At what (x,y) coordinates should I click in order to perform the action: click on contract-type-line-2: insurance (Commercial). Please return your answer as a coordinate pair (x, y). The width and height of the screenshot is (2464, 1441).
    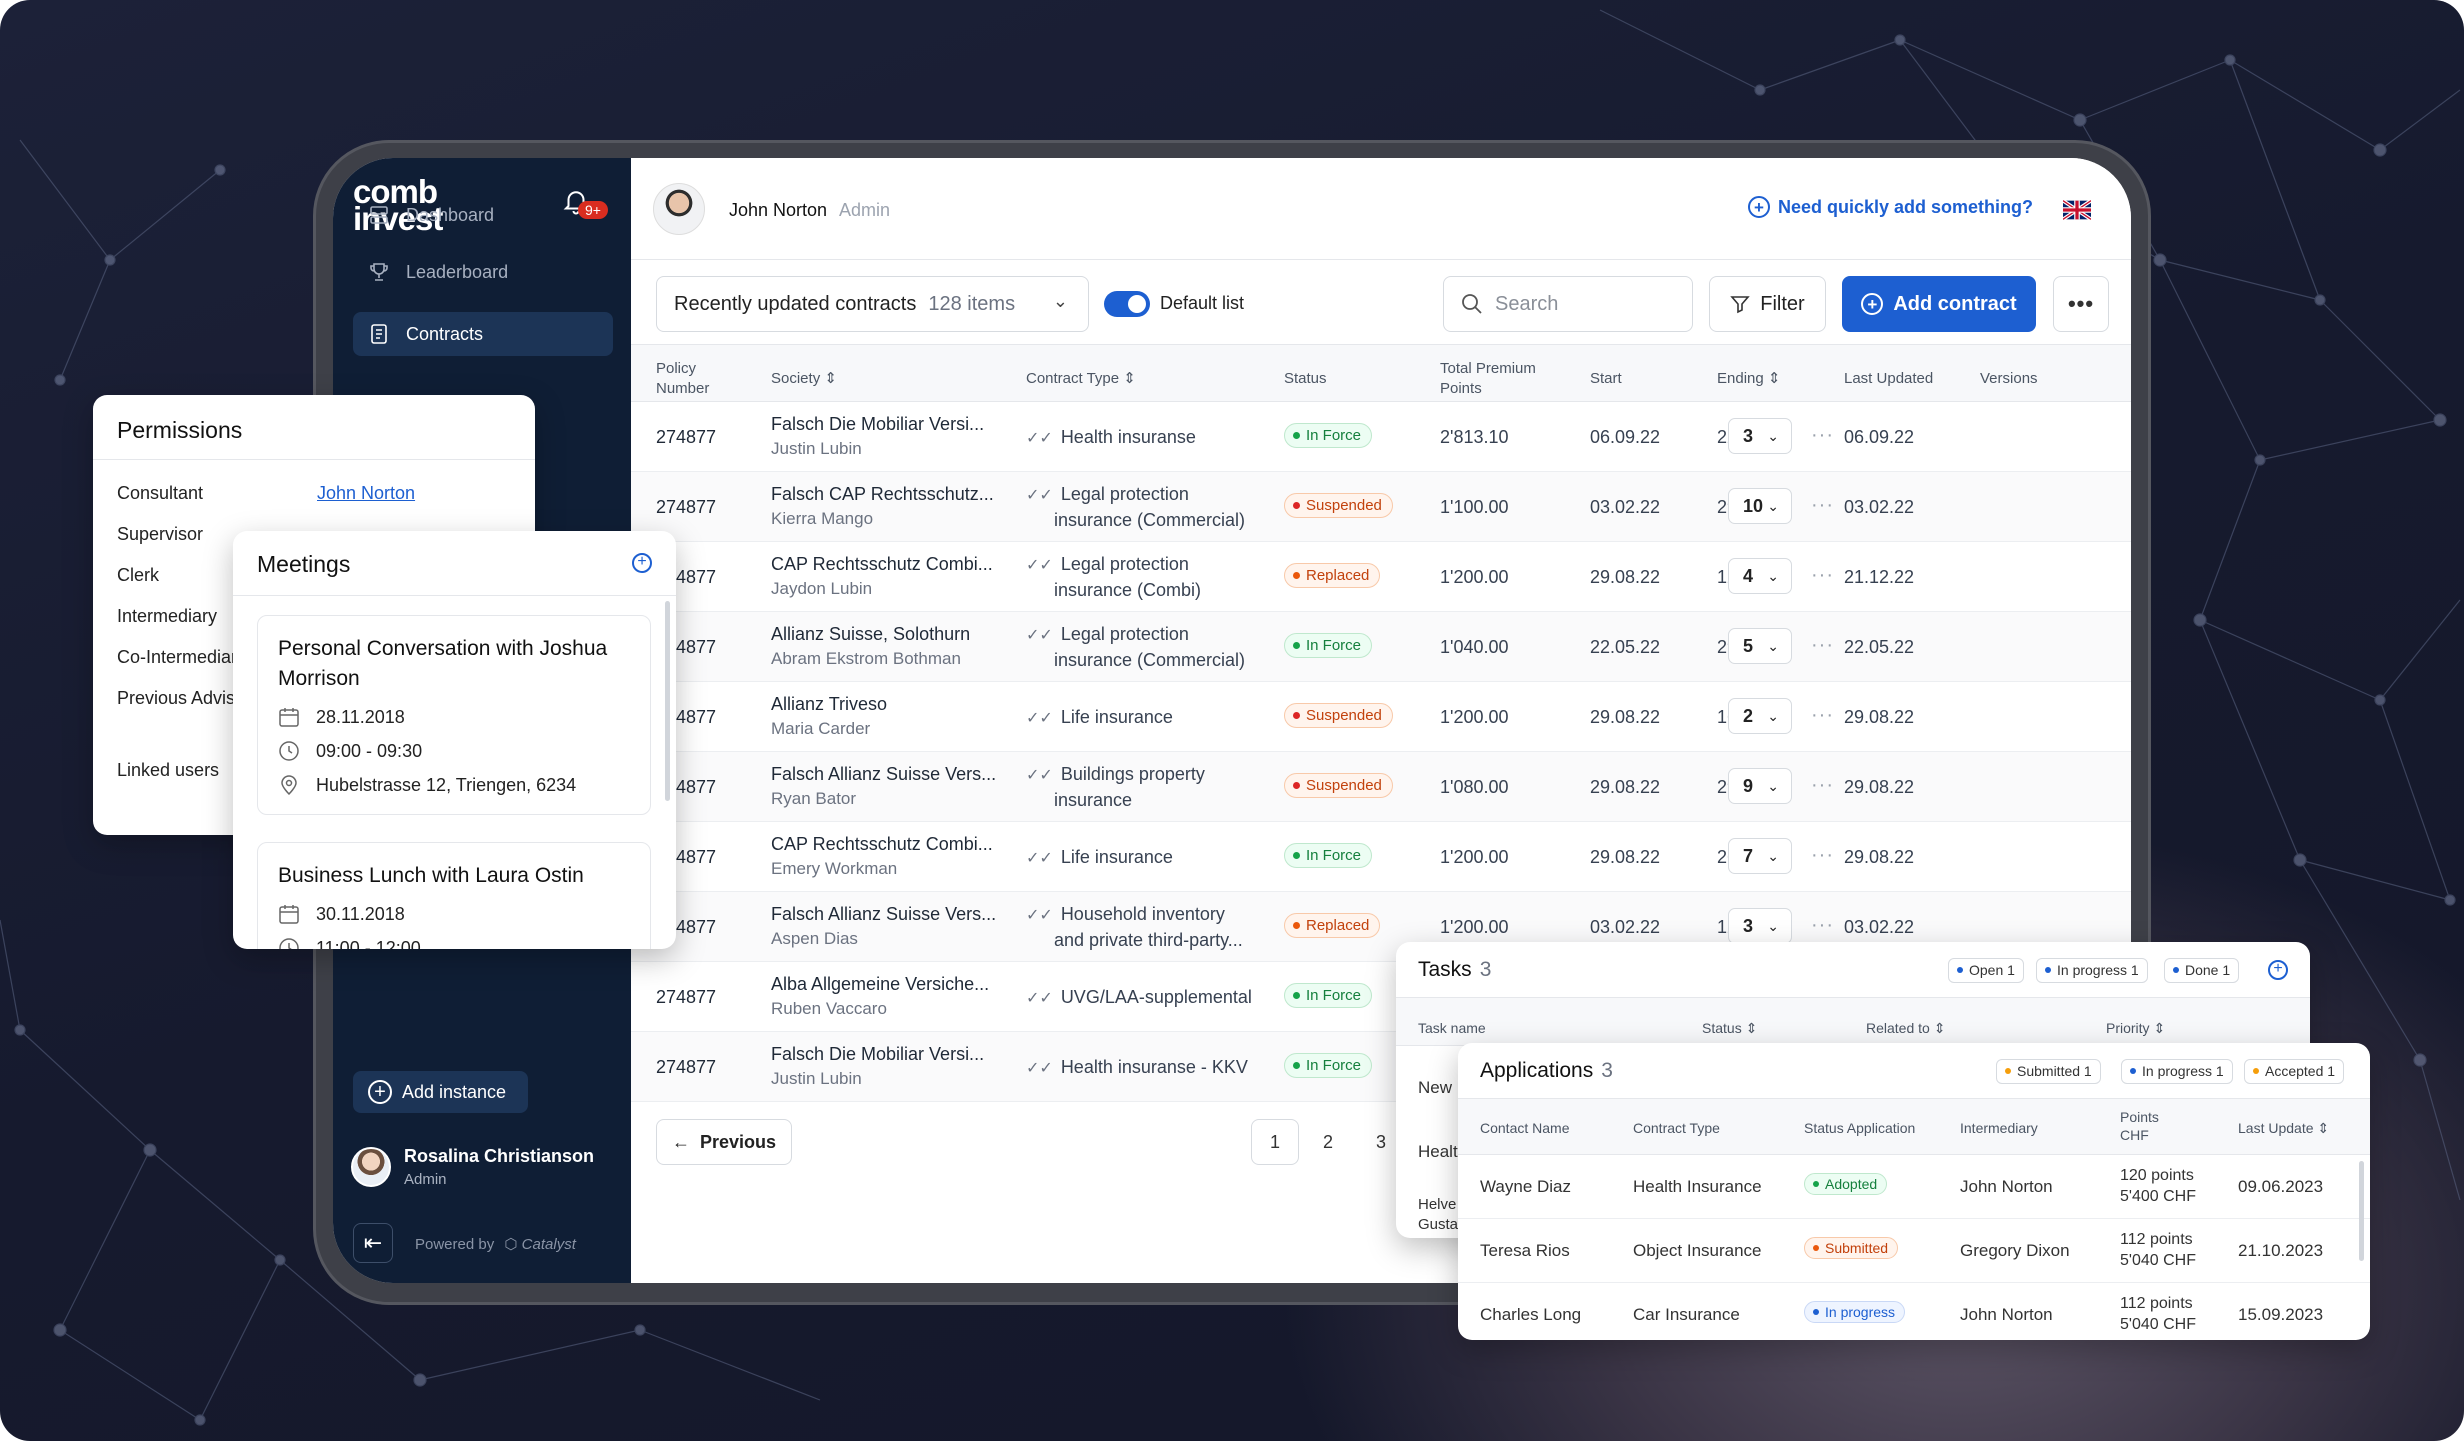
    Looking at the image, I should click on (1150, 660).